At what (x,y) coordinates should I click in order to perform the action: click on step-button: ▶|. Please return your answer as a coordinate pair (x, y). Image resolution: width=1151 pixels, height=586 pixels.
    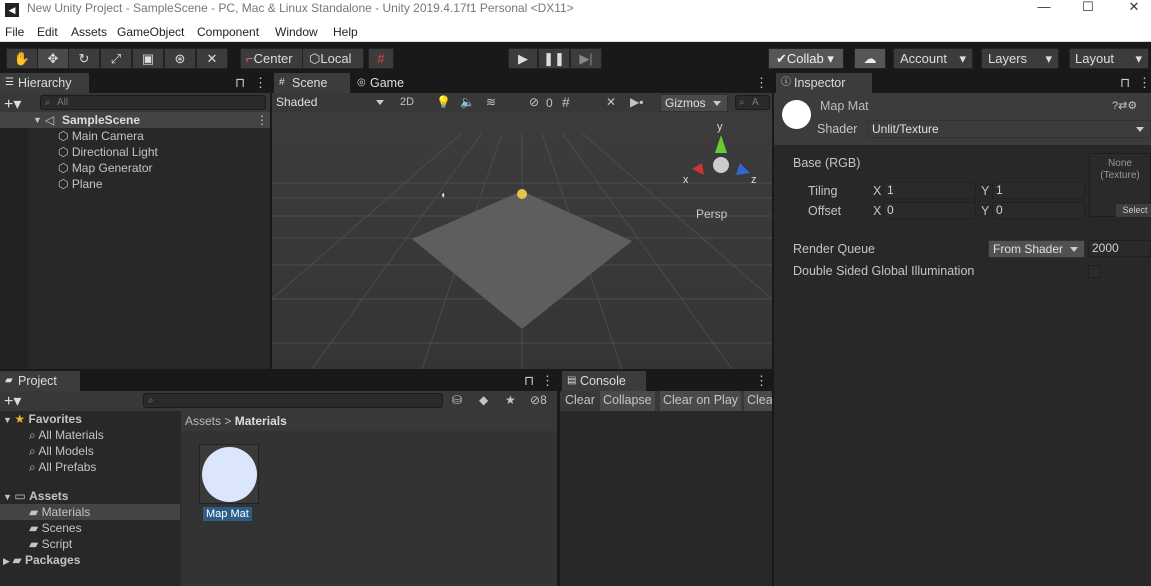
    Looking at the image, I should click on (586, 58).